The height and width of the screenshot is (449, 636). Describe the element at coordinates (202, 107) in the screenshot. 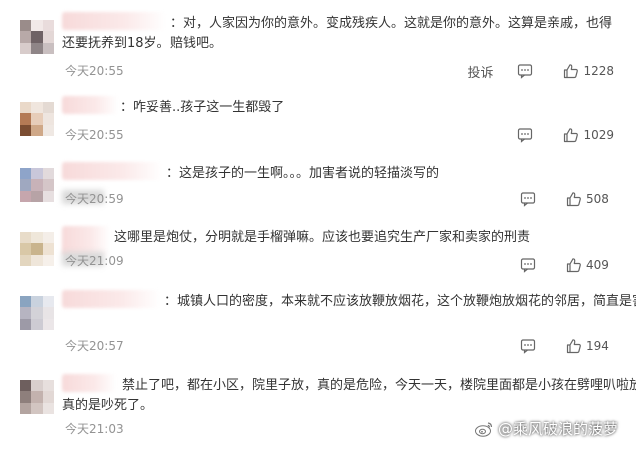

I see `comment-text: ：咋妥善..孩子这一生都毁了` at that location.